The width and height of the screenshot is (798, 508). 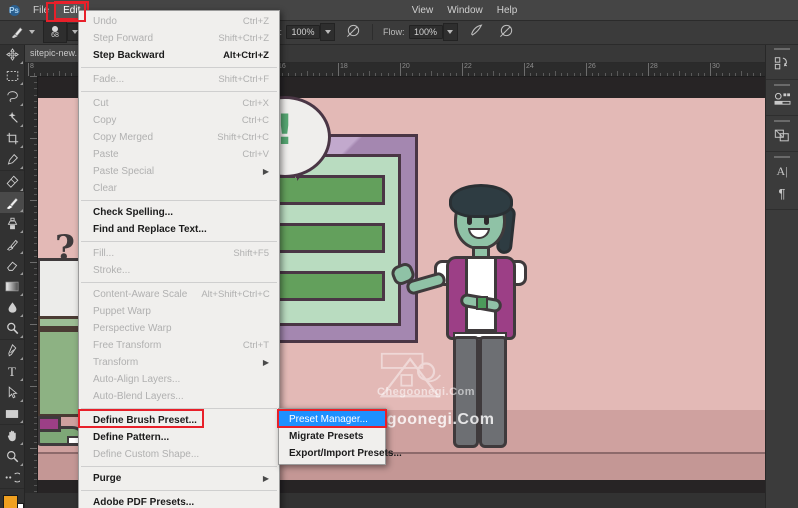 What do you see at coordinates (12, 456) in the screenshot?
I see `zoom-tool` at bounding box center [12, 456].